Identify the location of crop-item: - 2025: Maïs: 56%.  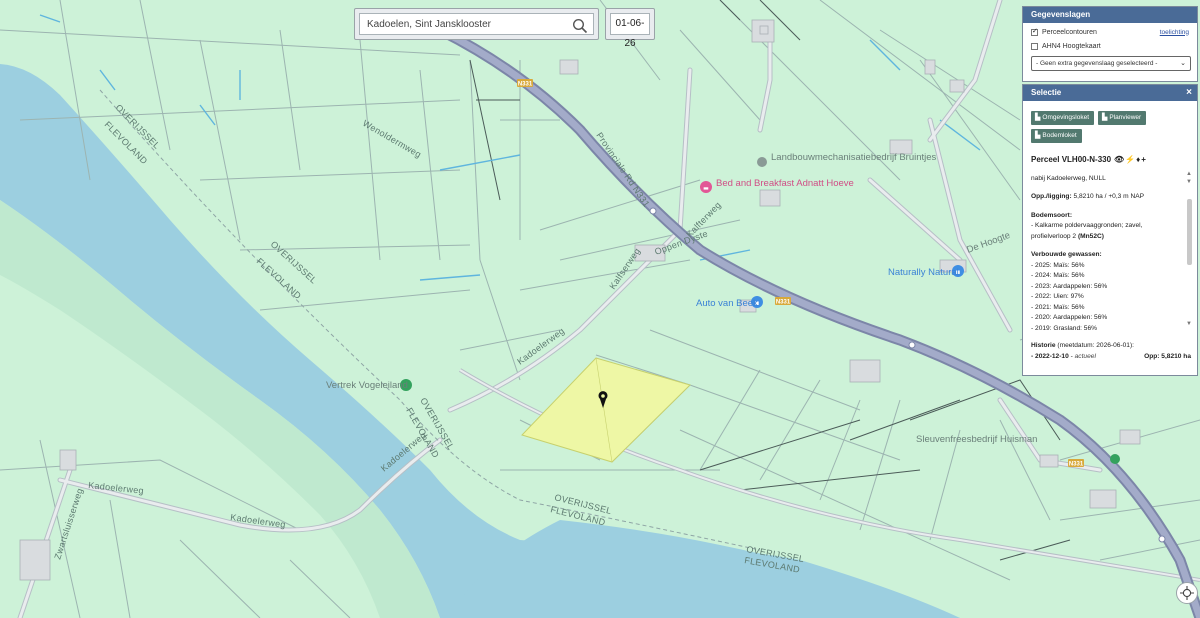
(1058, 265).